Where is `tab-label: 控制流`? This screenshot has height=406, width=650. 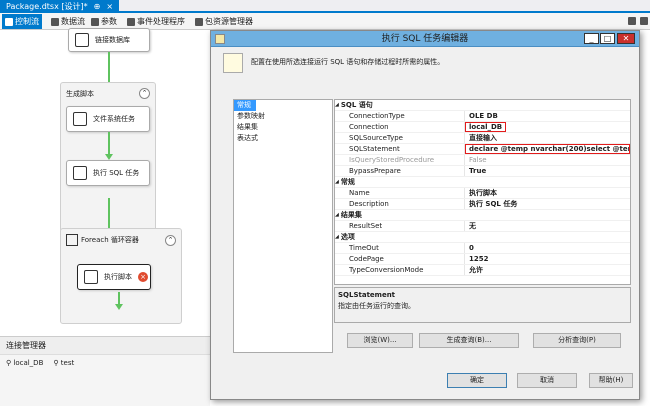 tab-label: 控制流 is located at coordinates (27, 21).